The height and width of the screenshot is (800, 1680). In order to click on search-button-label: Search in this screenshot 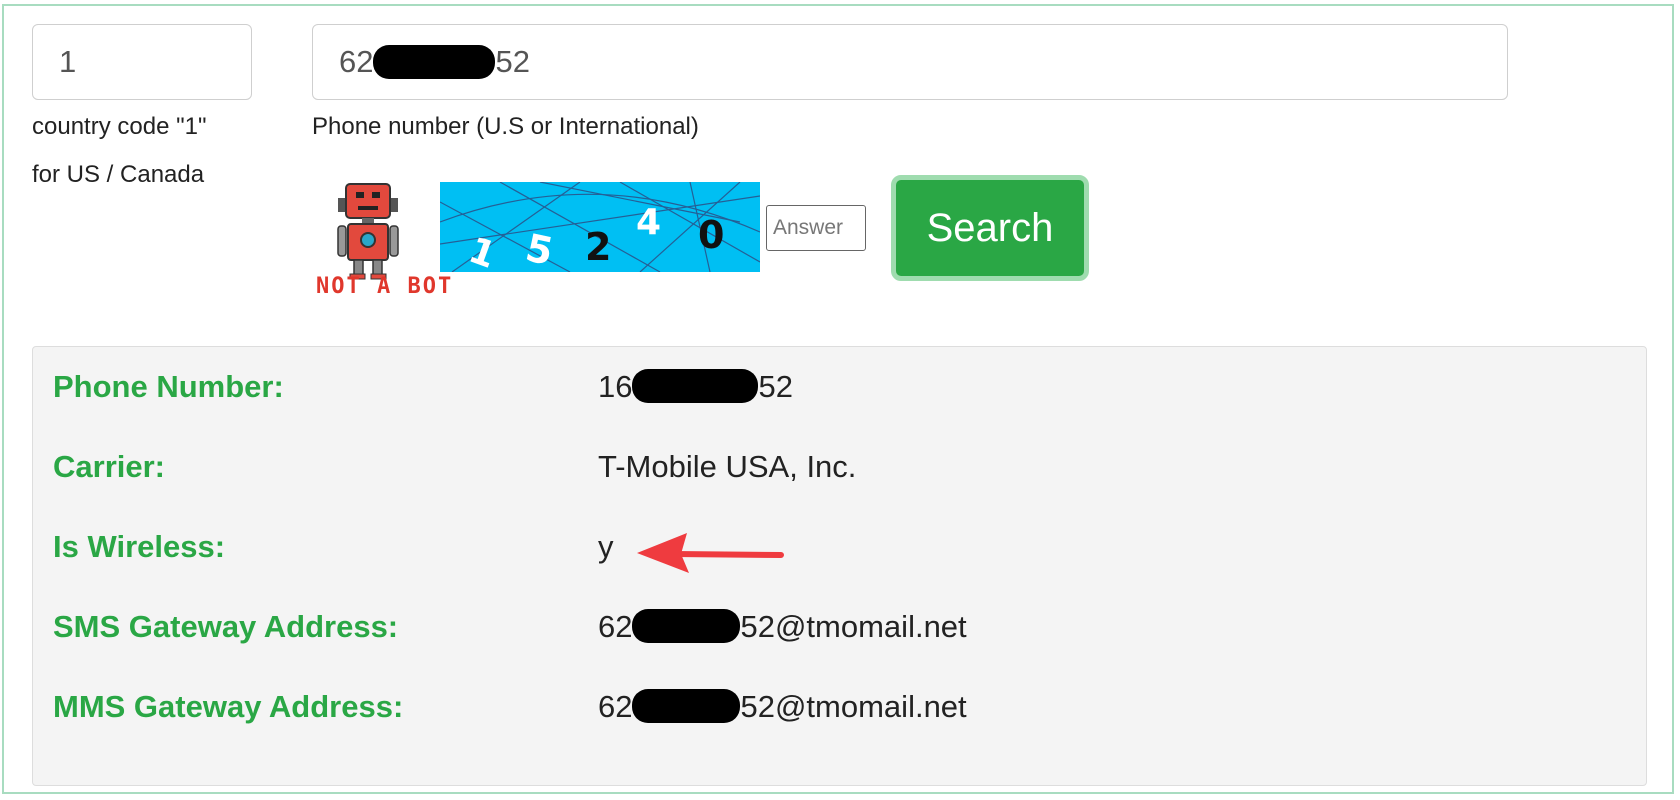, I will do `click(990, 227)`.